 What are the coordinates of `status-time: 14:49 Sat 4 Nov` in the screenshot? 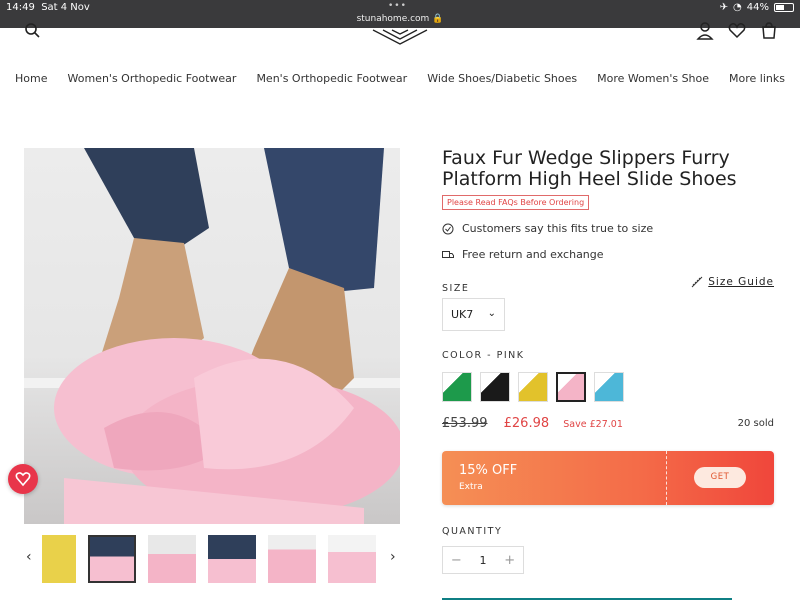 It's located at (48, 7).